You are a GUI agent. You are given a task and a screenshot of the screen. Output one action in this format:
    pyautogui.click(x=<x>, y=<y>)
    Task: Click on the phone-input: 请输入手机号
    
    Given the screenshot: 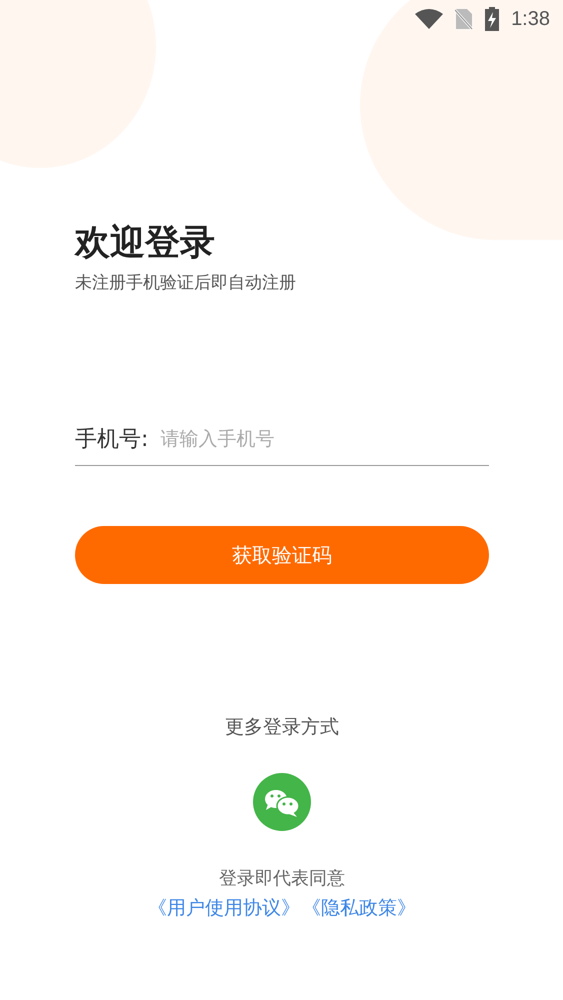 What is the action you would take?
    pyautogui.click(x=324, y=439)
    